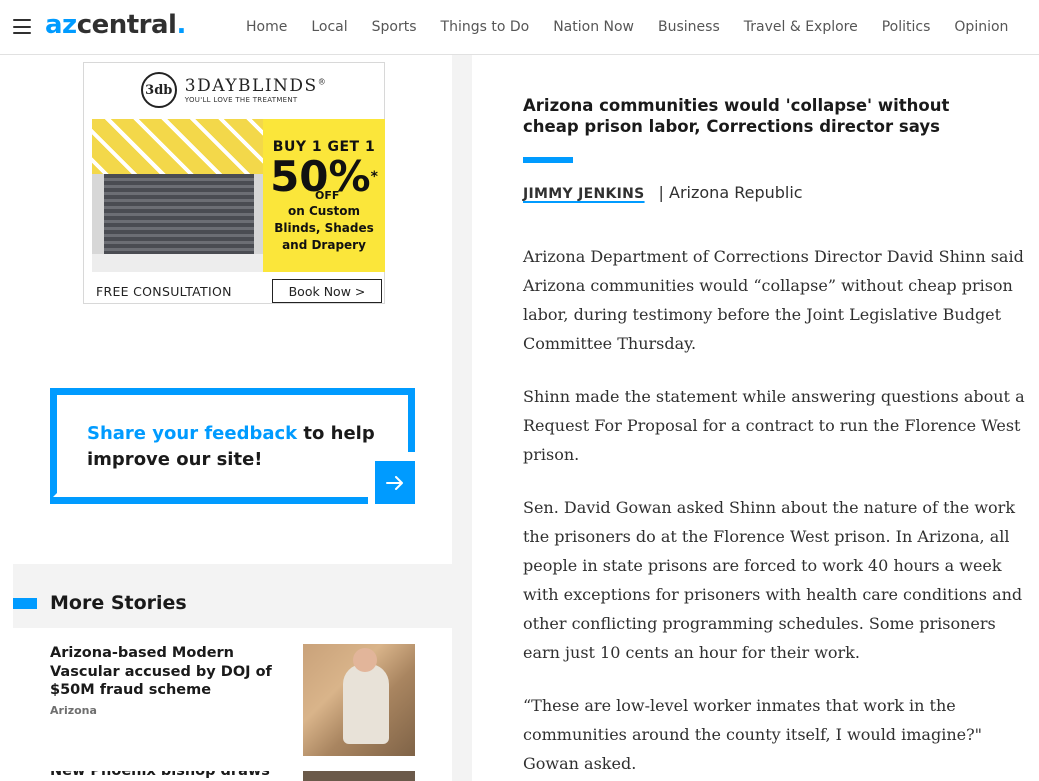  Describe the element at coordinates (981, 27) in the screenshot. I see `nav-item-opinion: Opinion` at that location.